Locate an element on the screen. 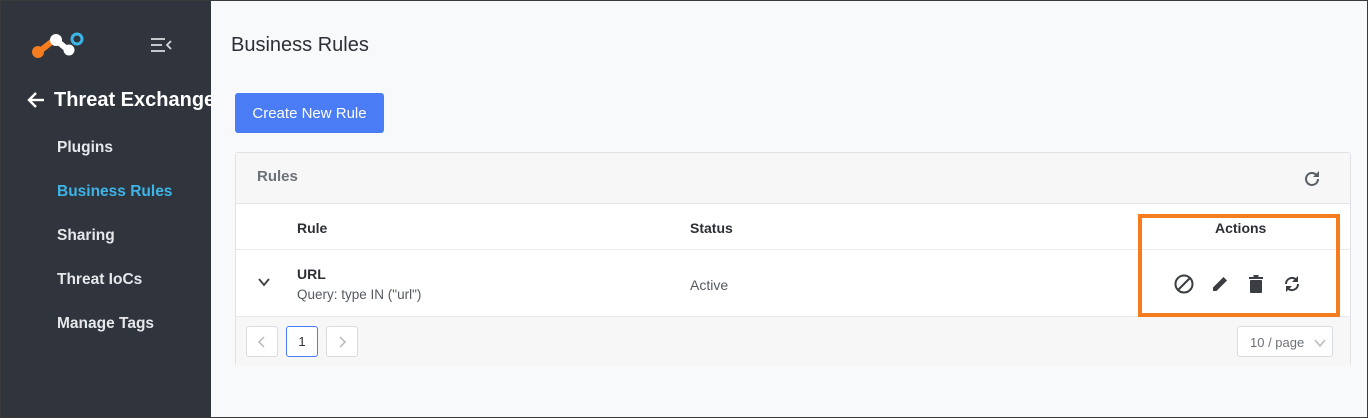 This screenshot has height=418, width=1368. chevron-left-icon is located at coordinates (261, 341).